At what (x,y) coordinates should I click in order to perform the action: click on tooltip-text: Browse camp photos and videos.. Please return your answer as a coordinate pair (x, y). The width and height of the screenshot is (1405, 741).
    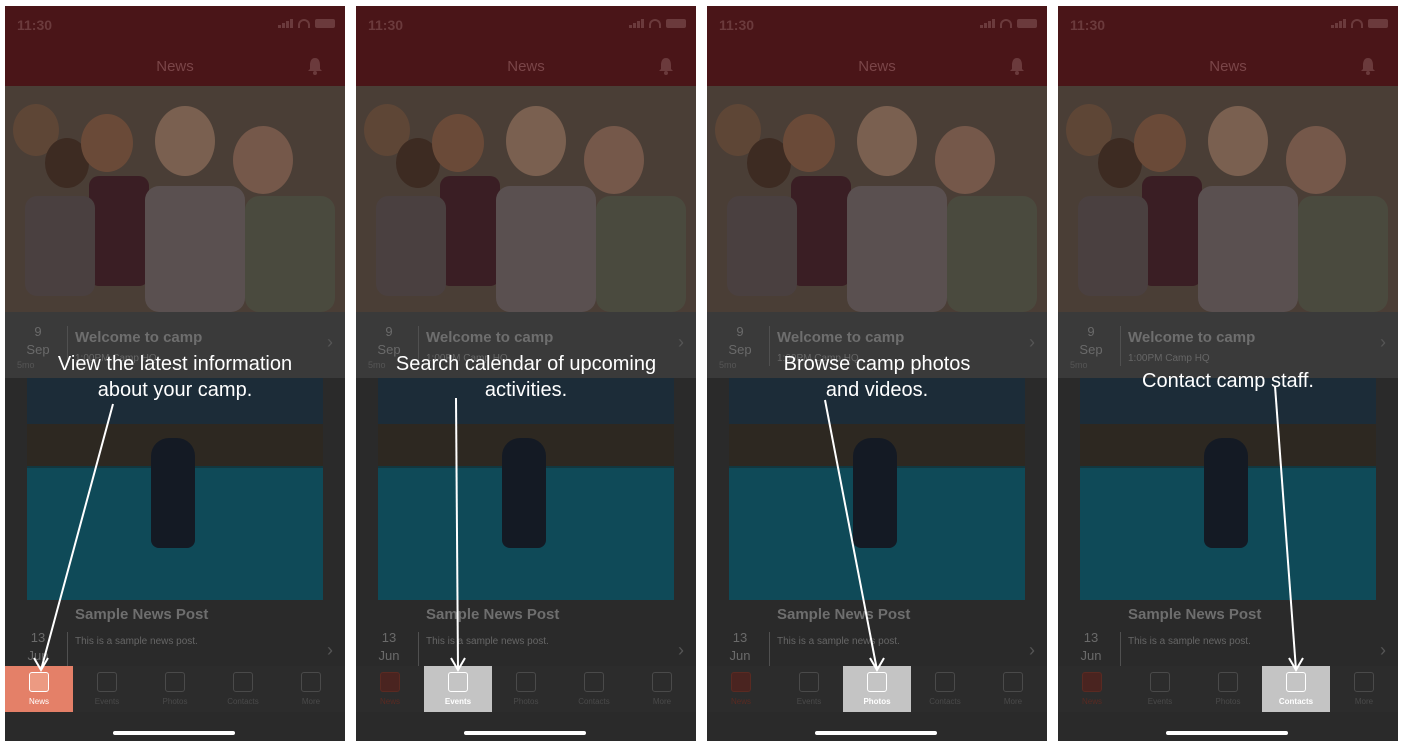
    Looking at the image, I should click on (877, 377).